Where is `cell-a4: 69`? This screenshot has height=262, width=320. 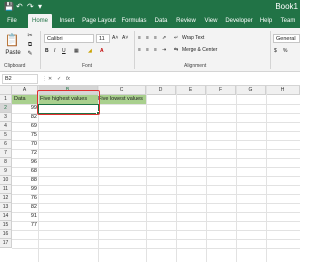
cell-a4: 69 is located at coordinates (24, 126).